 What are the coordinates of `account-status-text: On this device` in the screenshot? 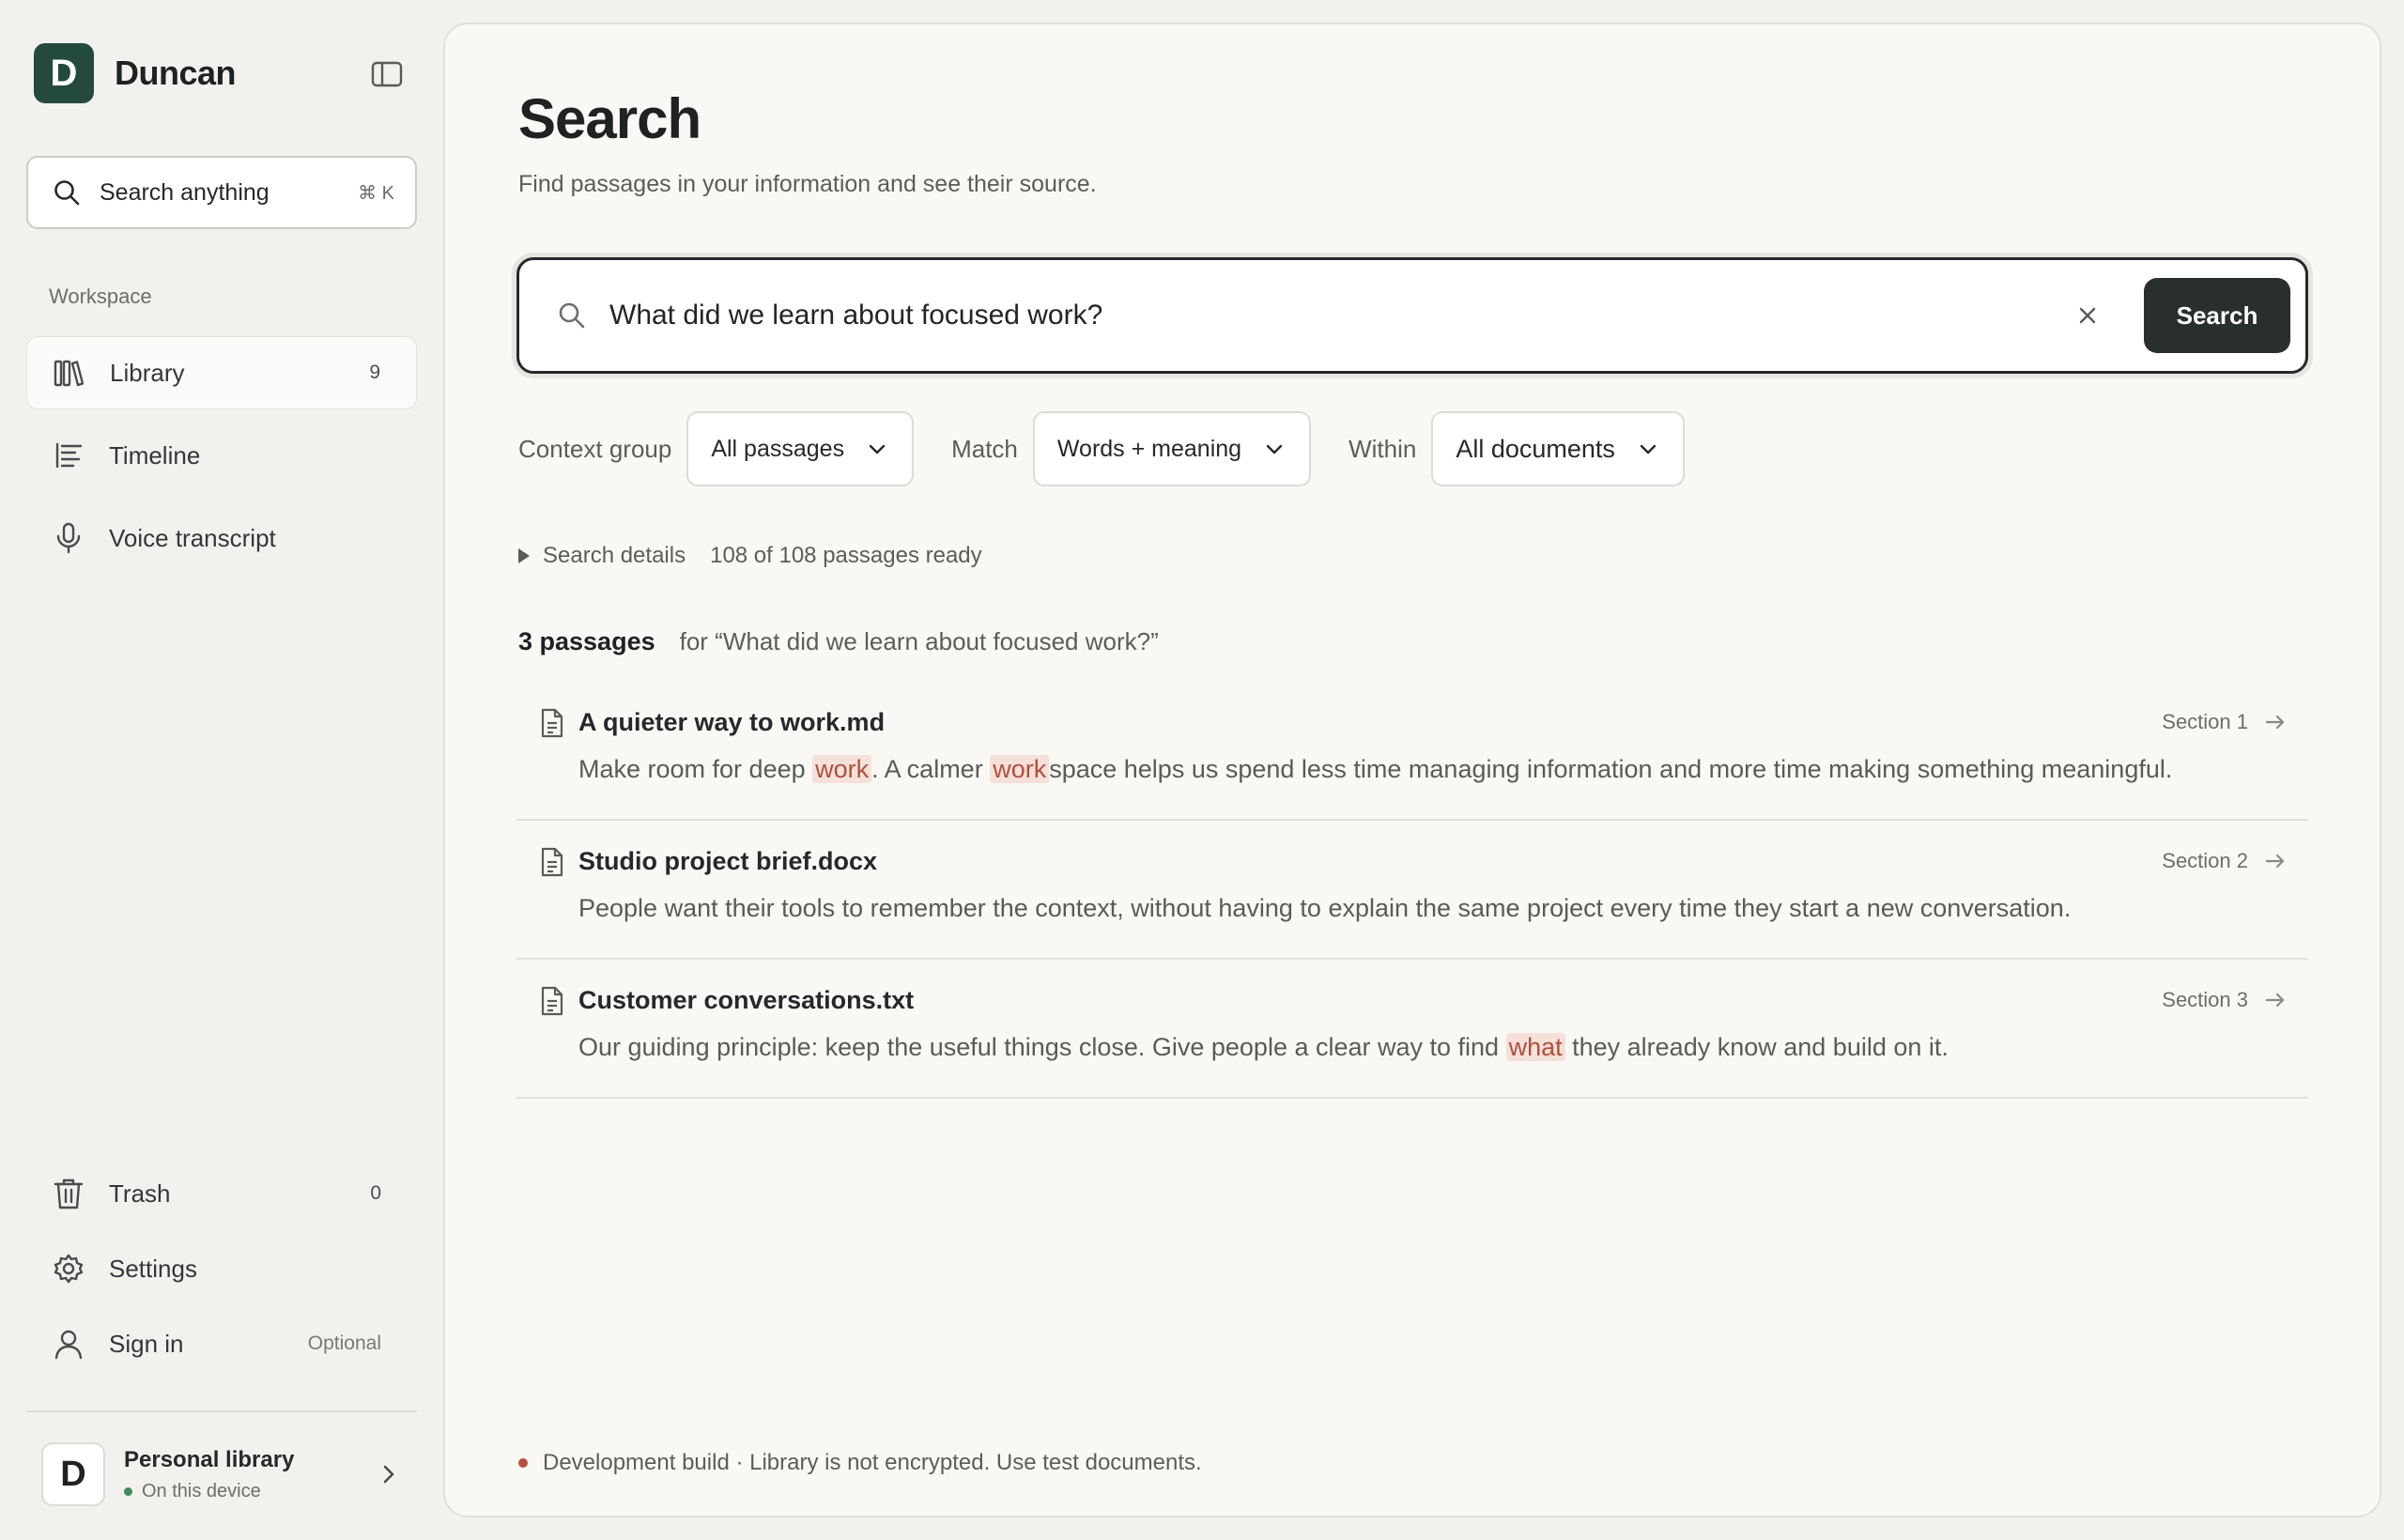 It's located at (201, 1491).